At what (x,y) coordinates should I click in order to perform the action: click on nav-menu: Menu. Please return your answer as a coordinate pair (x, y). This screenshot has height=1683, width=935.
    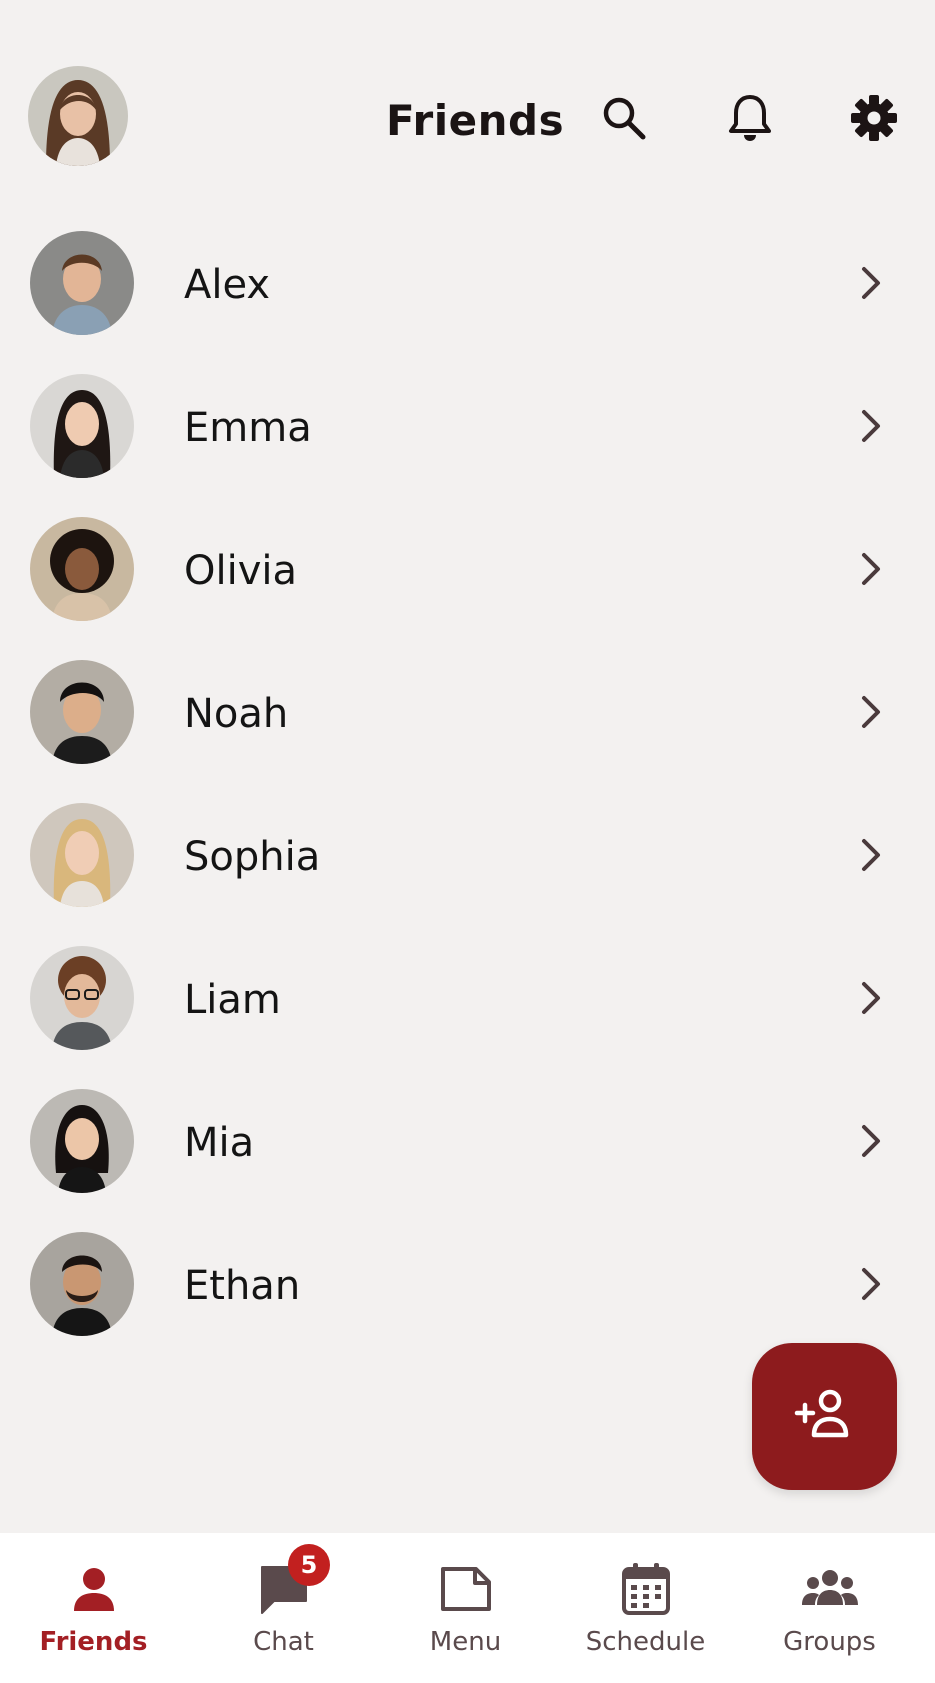
    Looking at the image, I should click on (465, 1608).